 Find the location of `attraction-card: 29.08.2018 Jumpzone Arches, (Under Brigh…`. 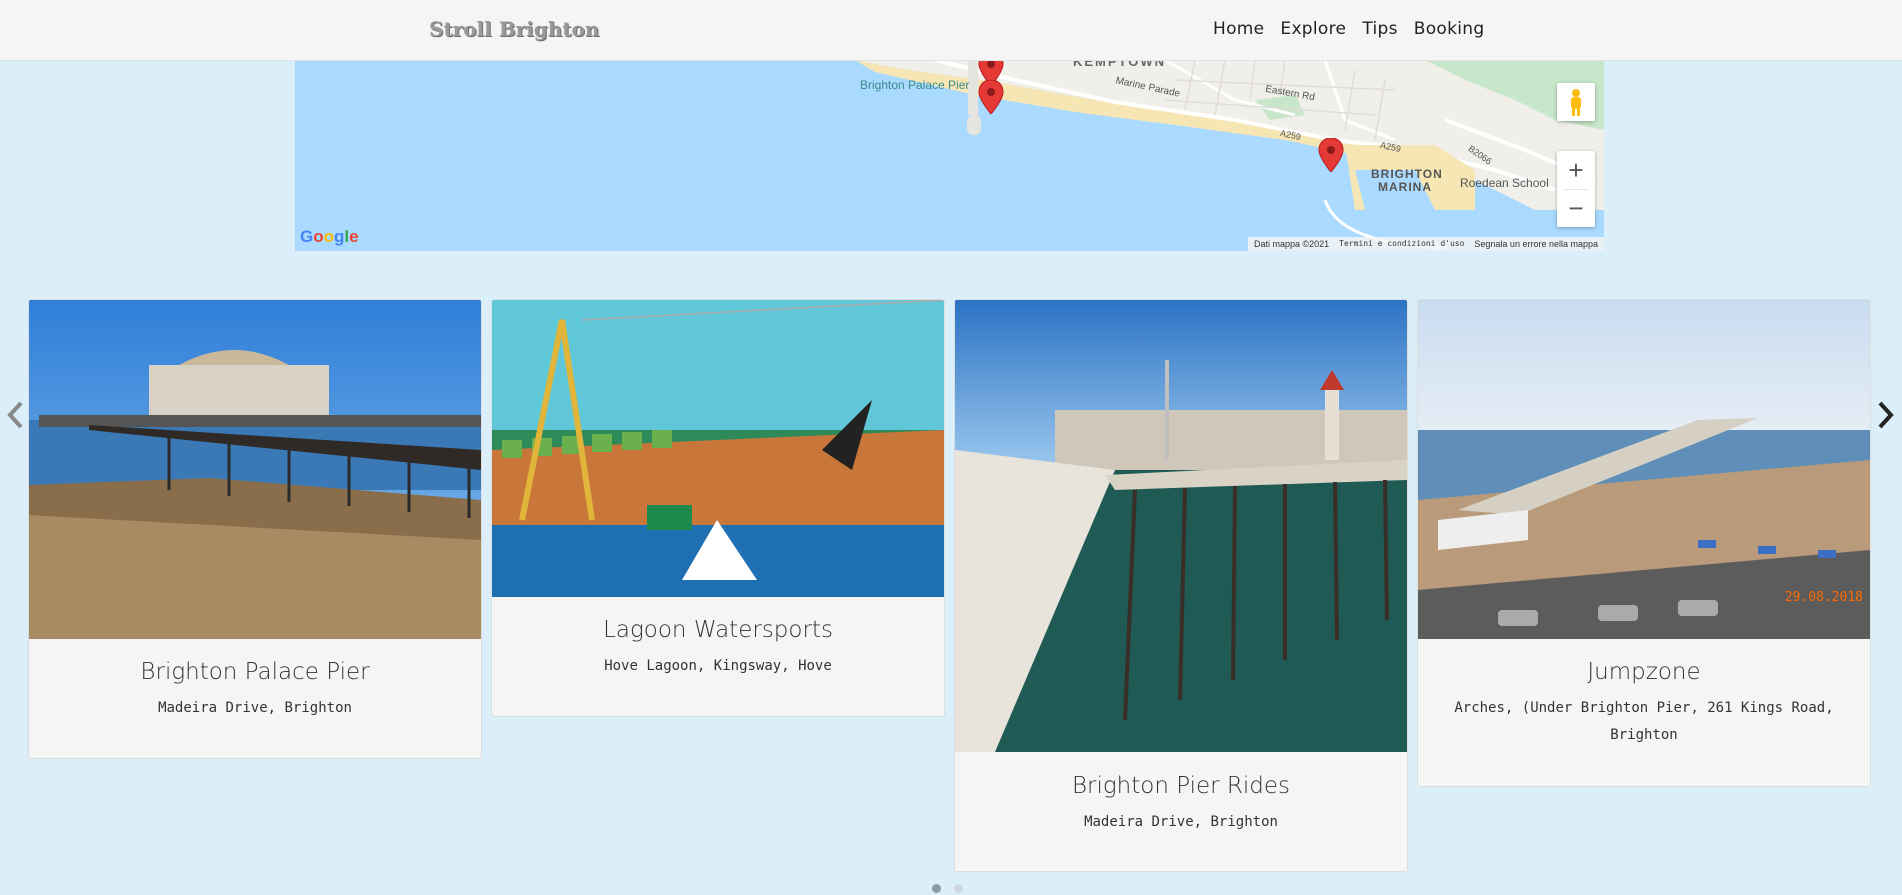

attraction-card: 29.08.2018 Jumpzone Arches, (Under Brigh… is located at coordinates (1644, 543).